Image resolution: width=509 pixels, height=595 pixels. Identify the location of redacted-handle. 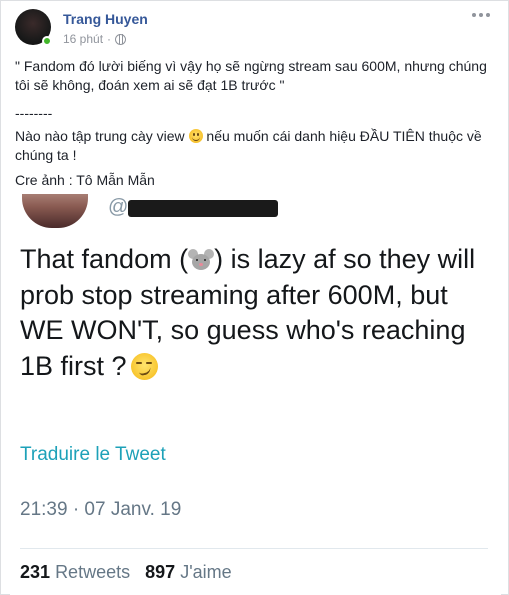
(203, 208).